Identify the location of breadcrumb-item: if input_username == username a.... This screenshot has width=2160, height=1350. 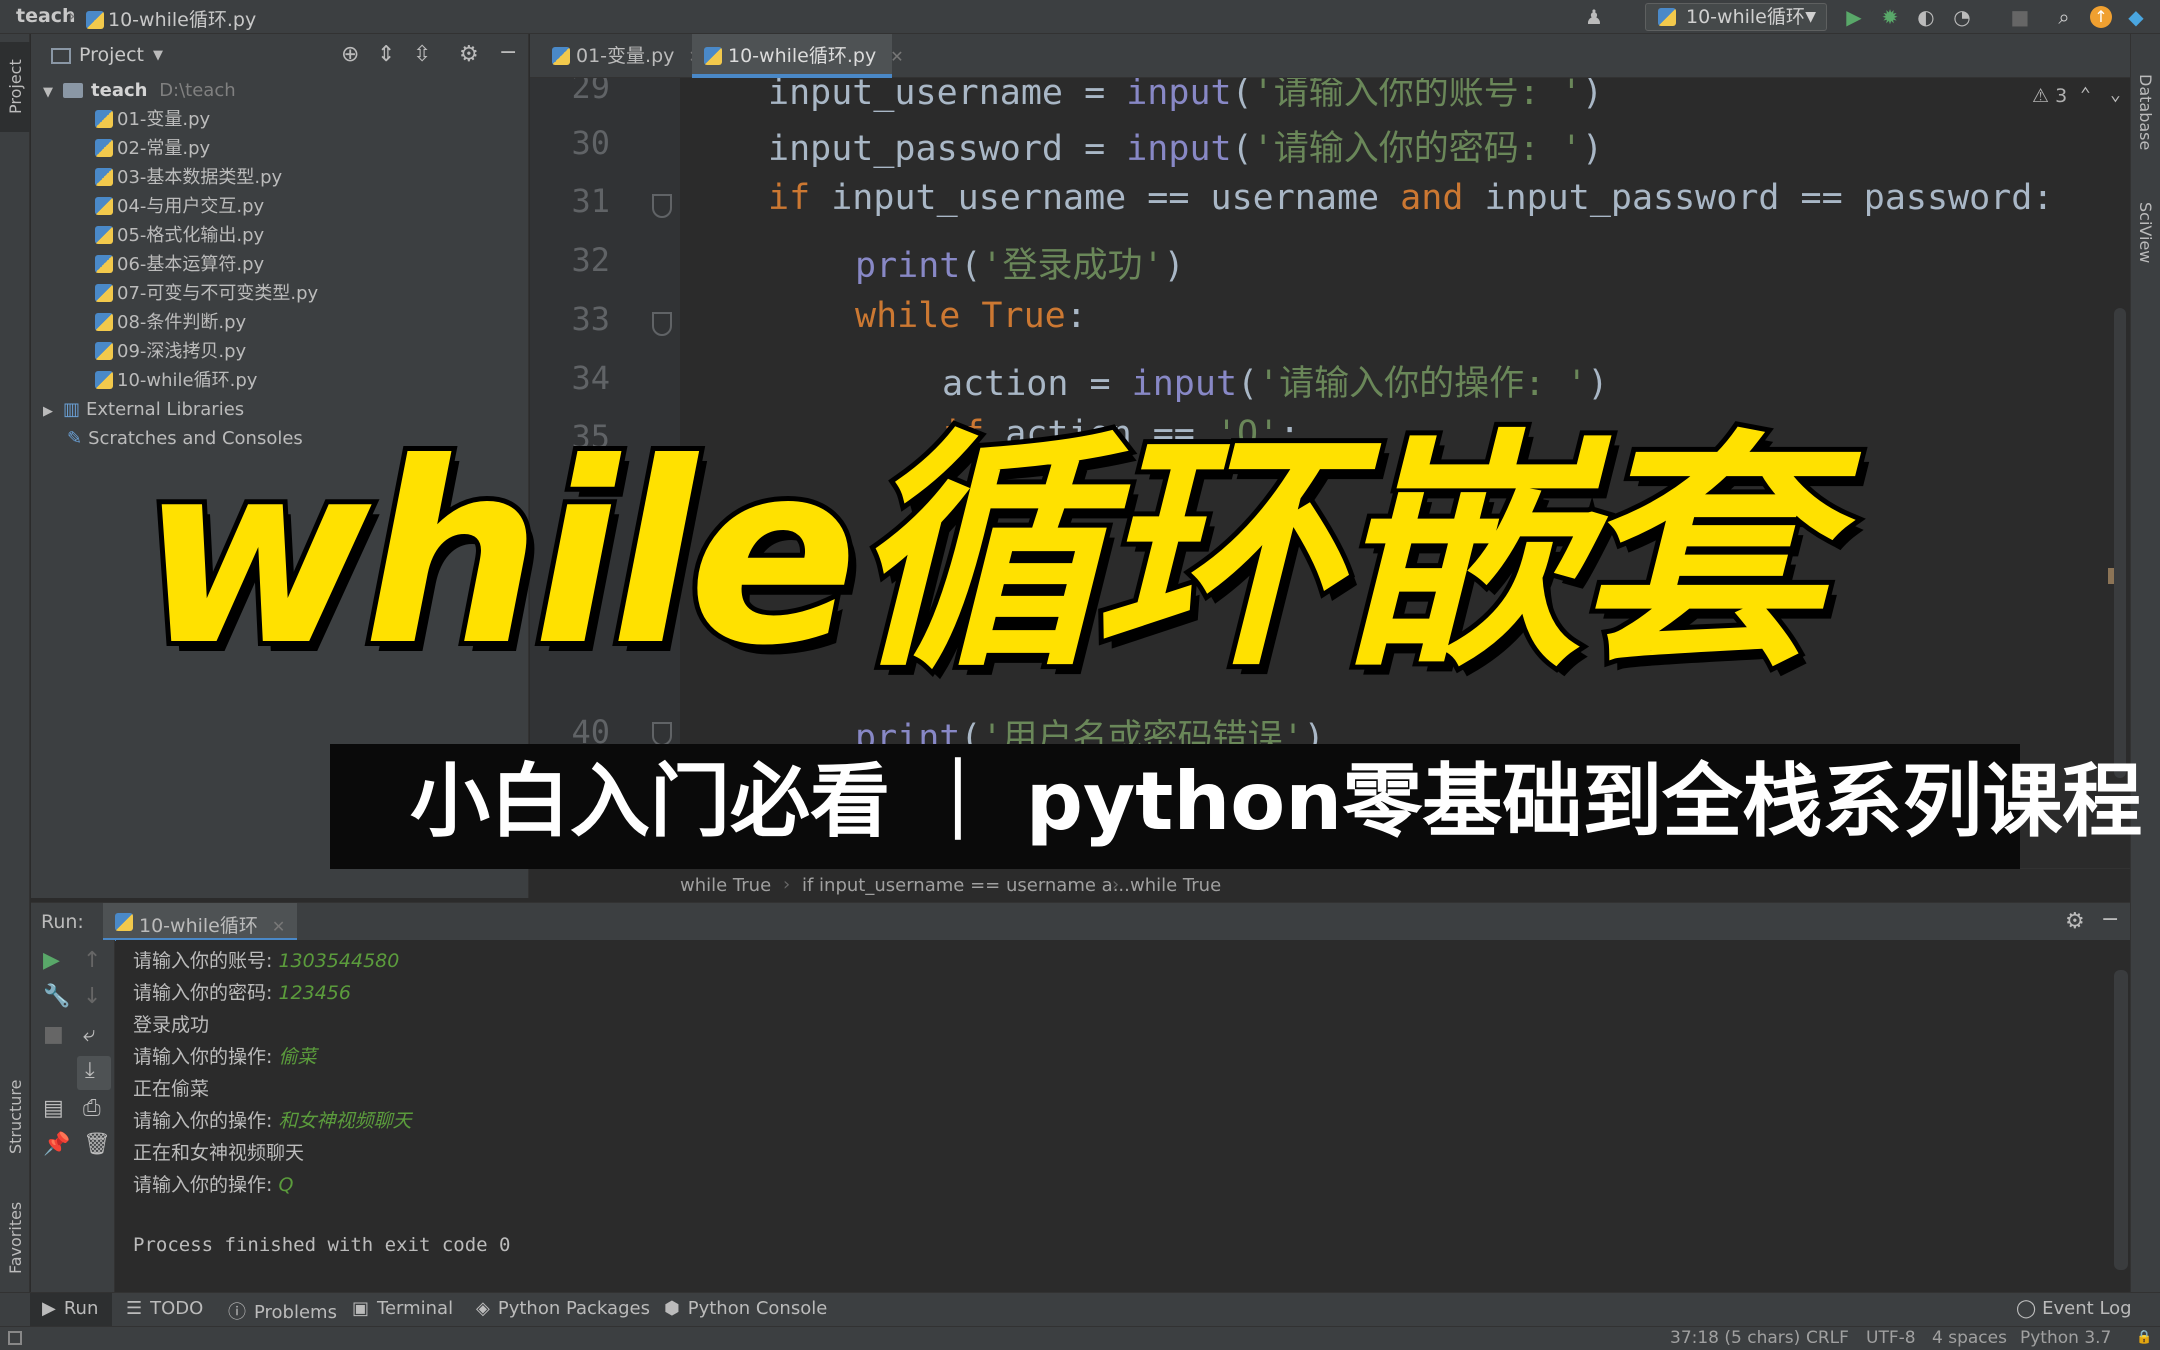
(966, 885).